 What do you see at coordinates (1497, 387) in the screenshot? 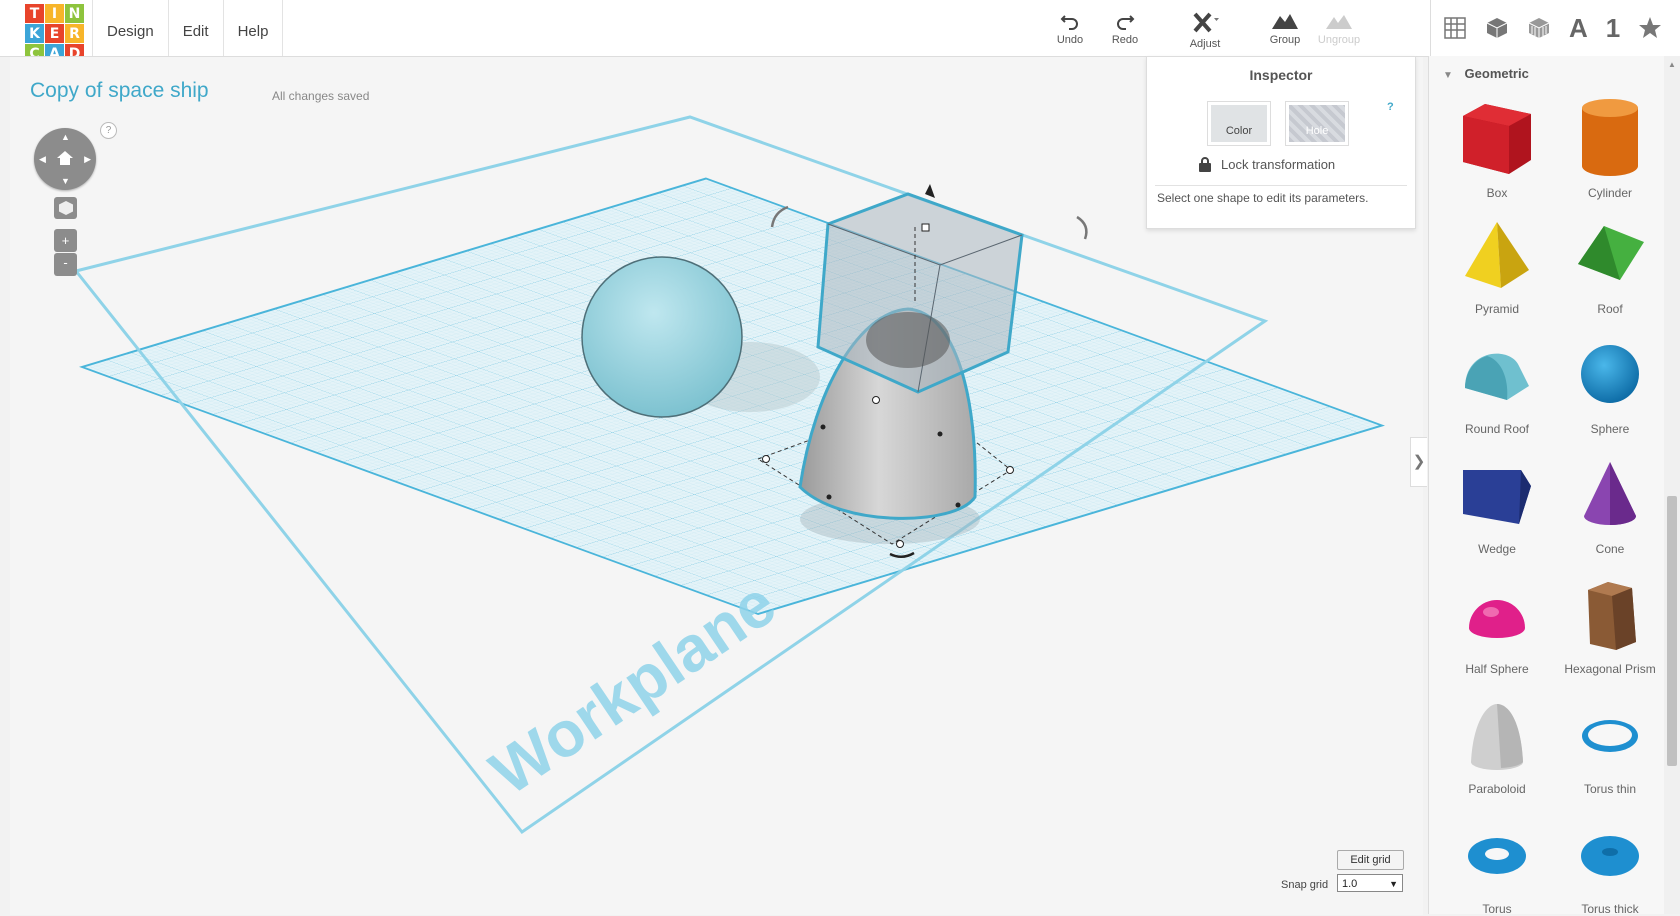
I see `shape-round-roof: Round Roof` at bounding box center [1497, 387].